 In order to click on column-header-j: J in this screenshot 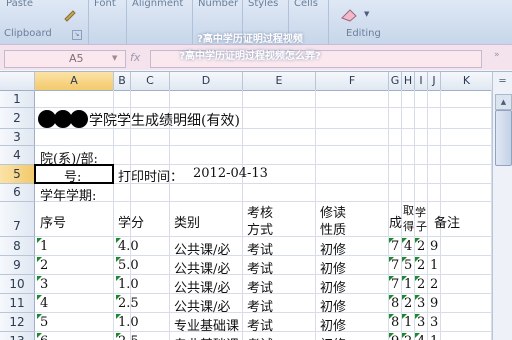, I will do `click(434, 81)`.